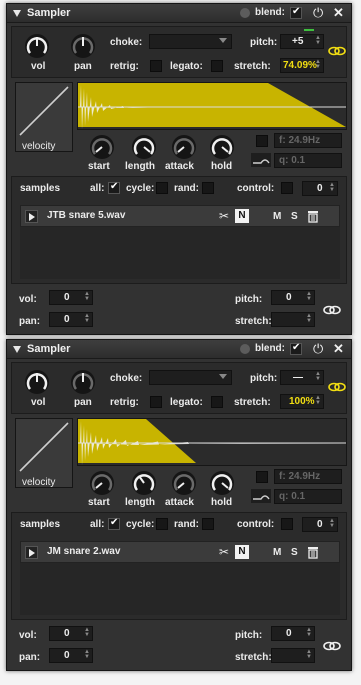 The height and width of the screenshot is (685, 361). What do you see at coordinates (309, 30) in the screenshot?
I see `pitch-indicator` at bounding box center [309, 30].